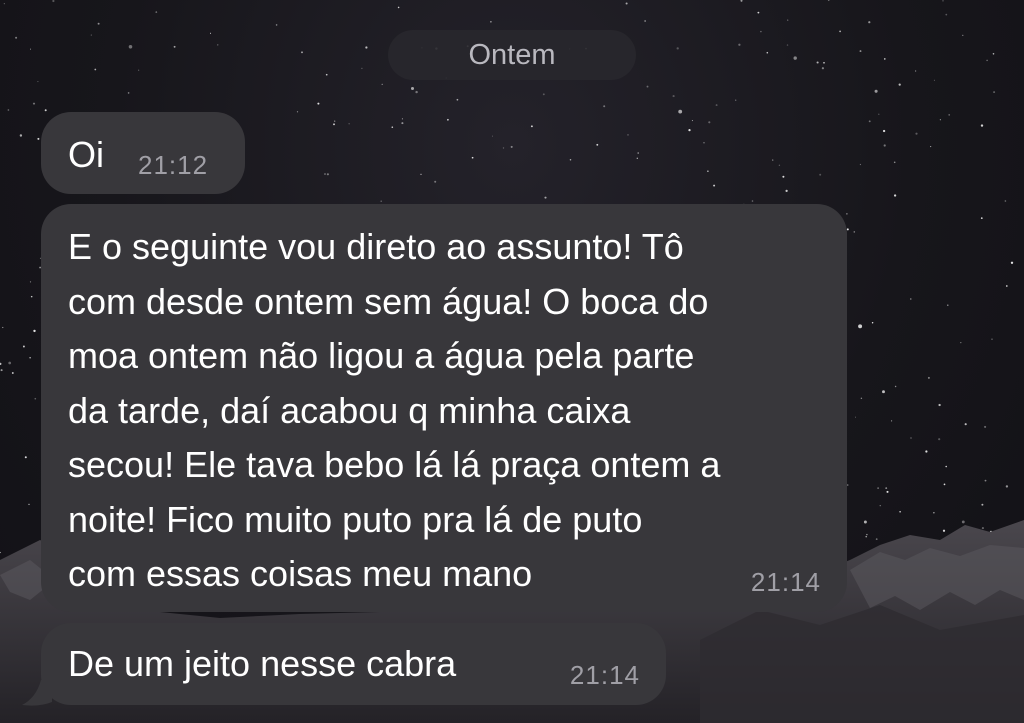 The height and width of the screenshot is (723, 1024). I want to click on message-bubble: Oi 21:12, so click(143, 153).